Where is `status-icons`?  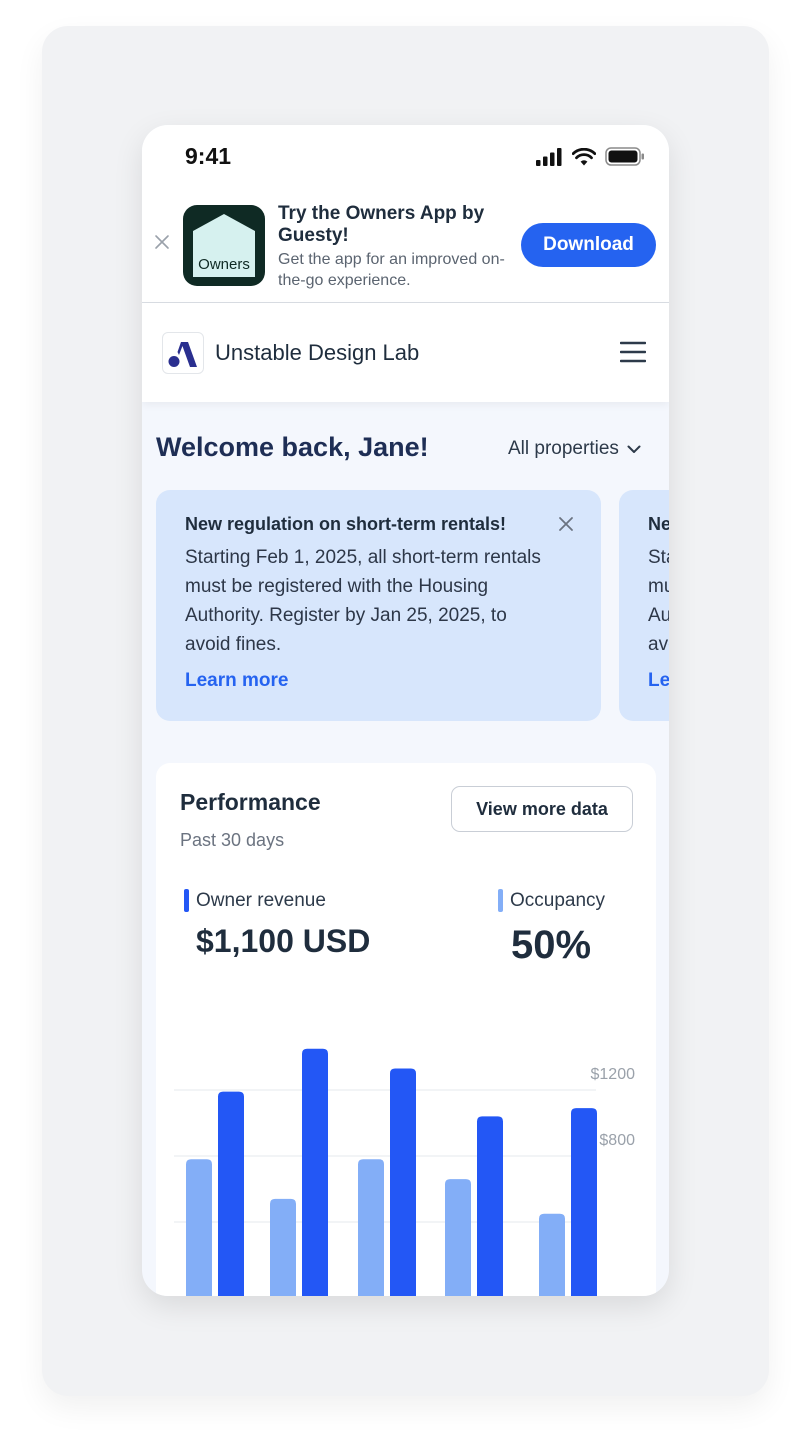 status-icons is located at coordinates (590, 156).